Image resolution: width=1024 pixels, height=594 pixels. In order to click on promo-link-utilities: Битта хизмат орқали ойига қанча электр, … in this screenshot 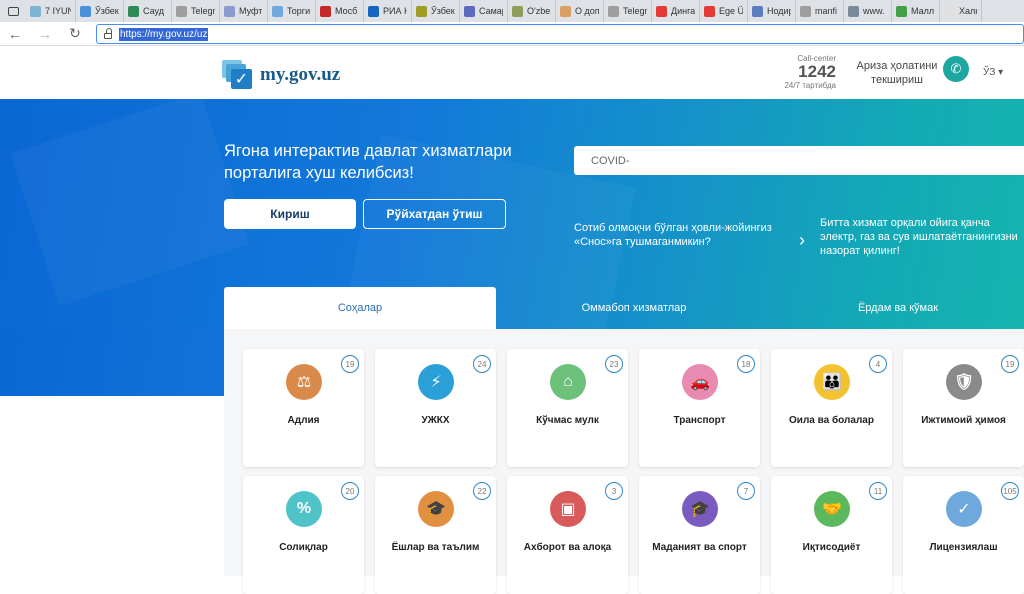, I will do `click(922, 237)`.